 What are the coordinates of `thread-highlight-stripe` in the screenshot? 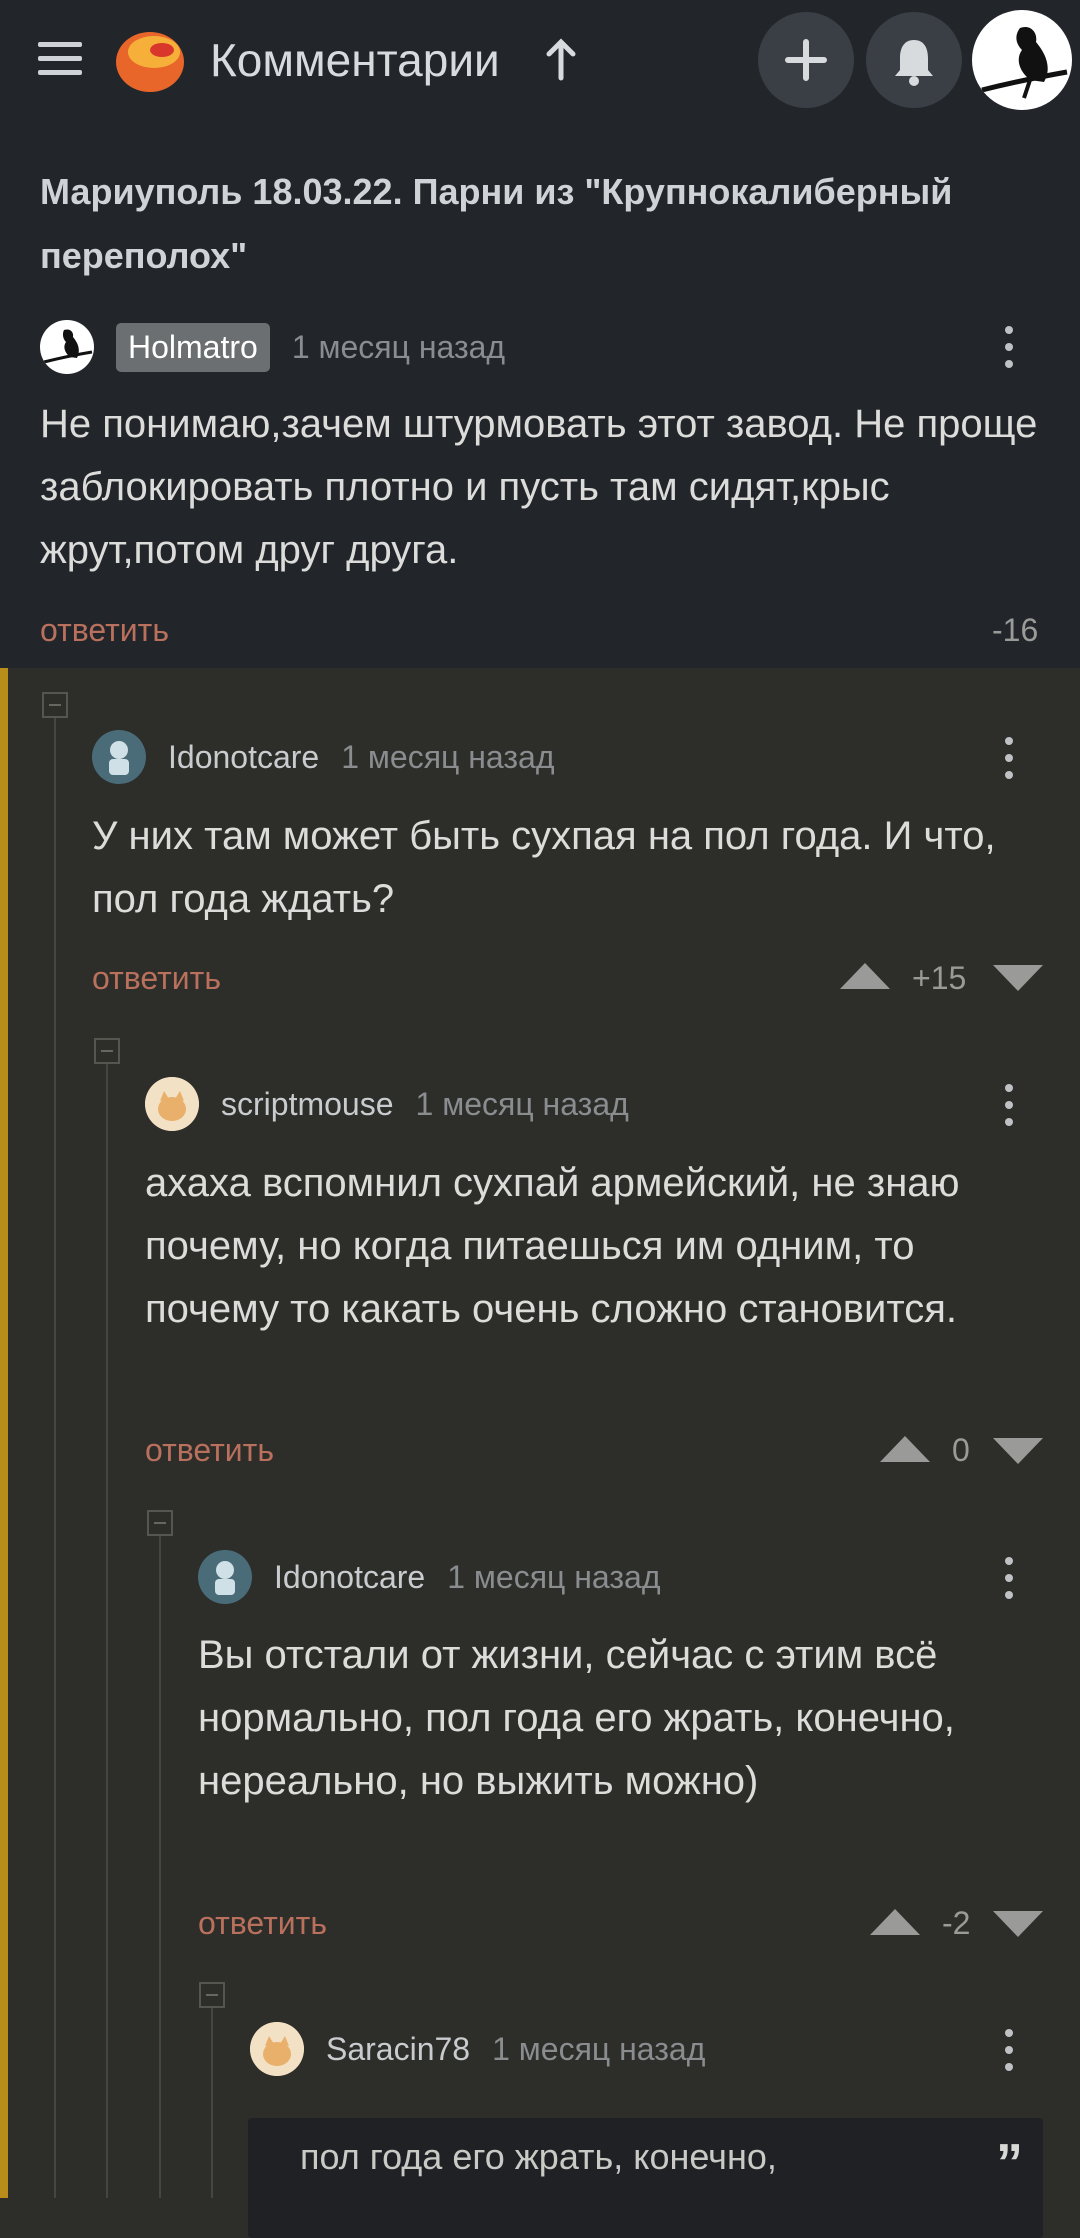 It's located at (4, 1433).